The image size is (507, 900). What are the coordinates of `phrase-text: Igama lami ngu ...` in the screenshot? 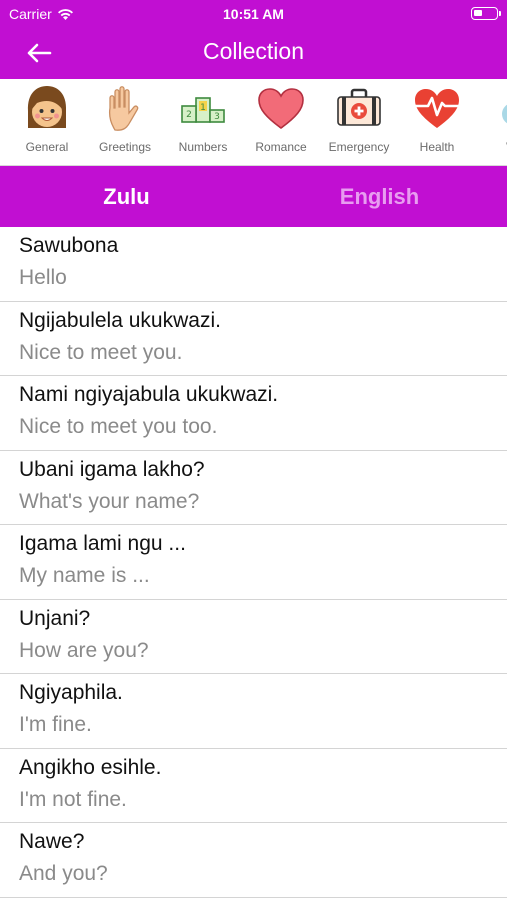 It's located at (102, 543).